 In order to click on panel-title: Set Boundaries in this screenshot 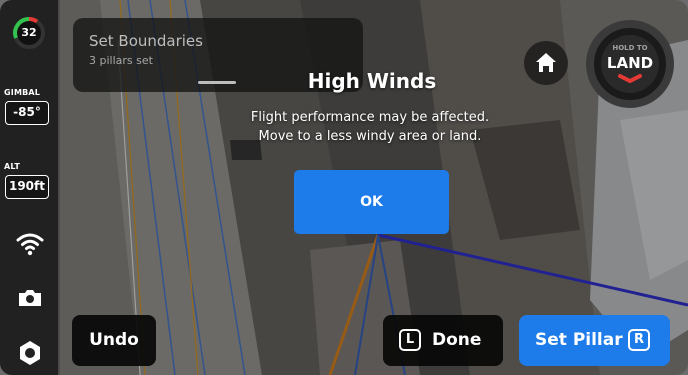, I will do `click(146, 41)`.